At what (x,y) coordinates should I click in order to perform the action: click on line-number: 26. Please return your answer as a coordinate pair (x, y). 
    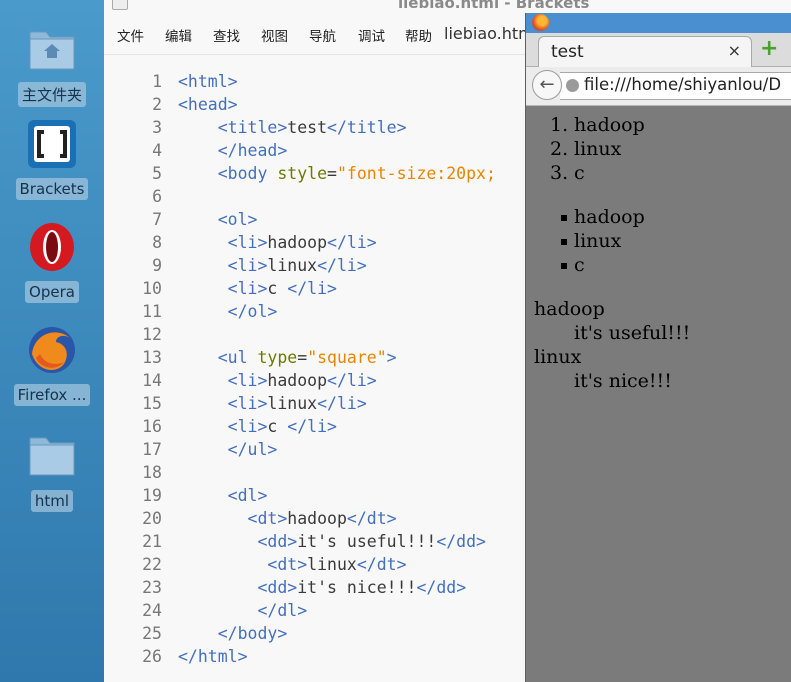
    Looking at the image, I should click on (152, 656).